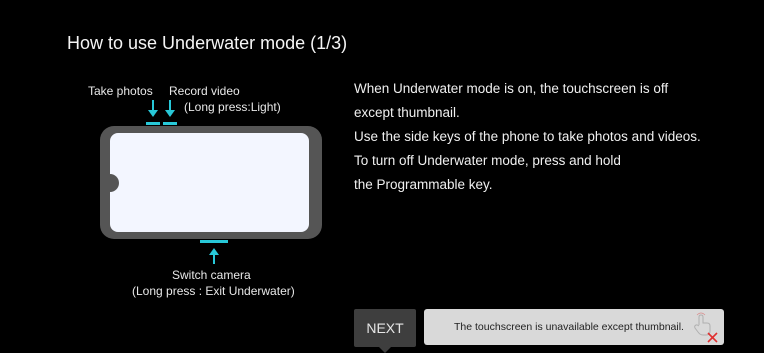 The height and width of the screenshot is (353, 764). What do you see at coordinates (213, 291) in the screenshot?
I see `switch-camera-sublabel: (Long press : Exit Underwater)` at bounding box center [213, 291].